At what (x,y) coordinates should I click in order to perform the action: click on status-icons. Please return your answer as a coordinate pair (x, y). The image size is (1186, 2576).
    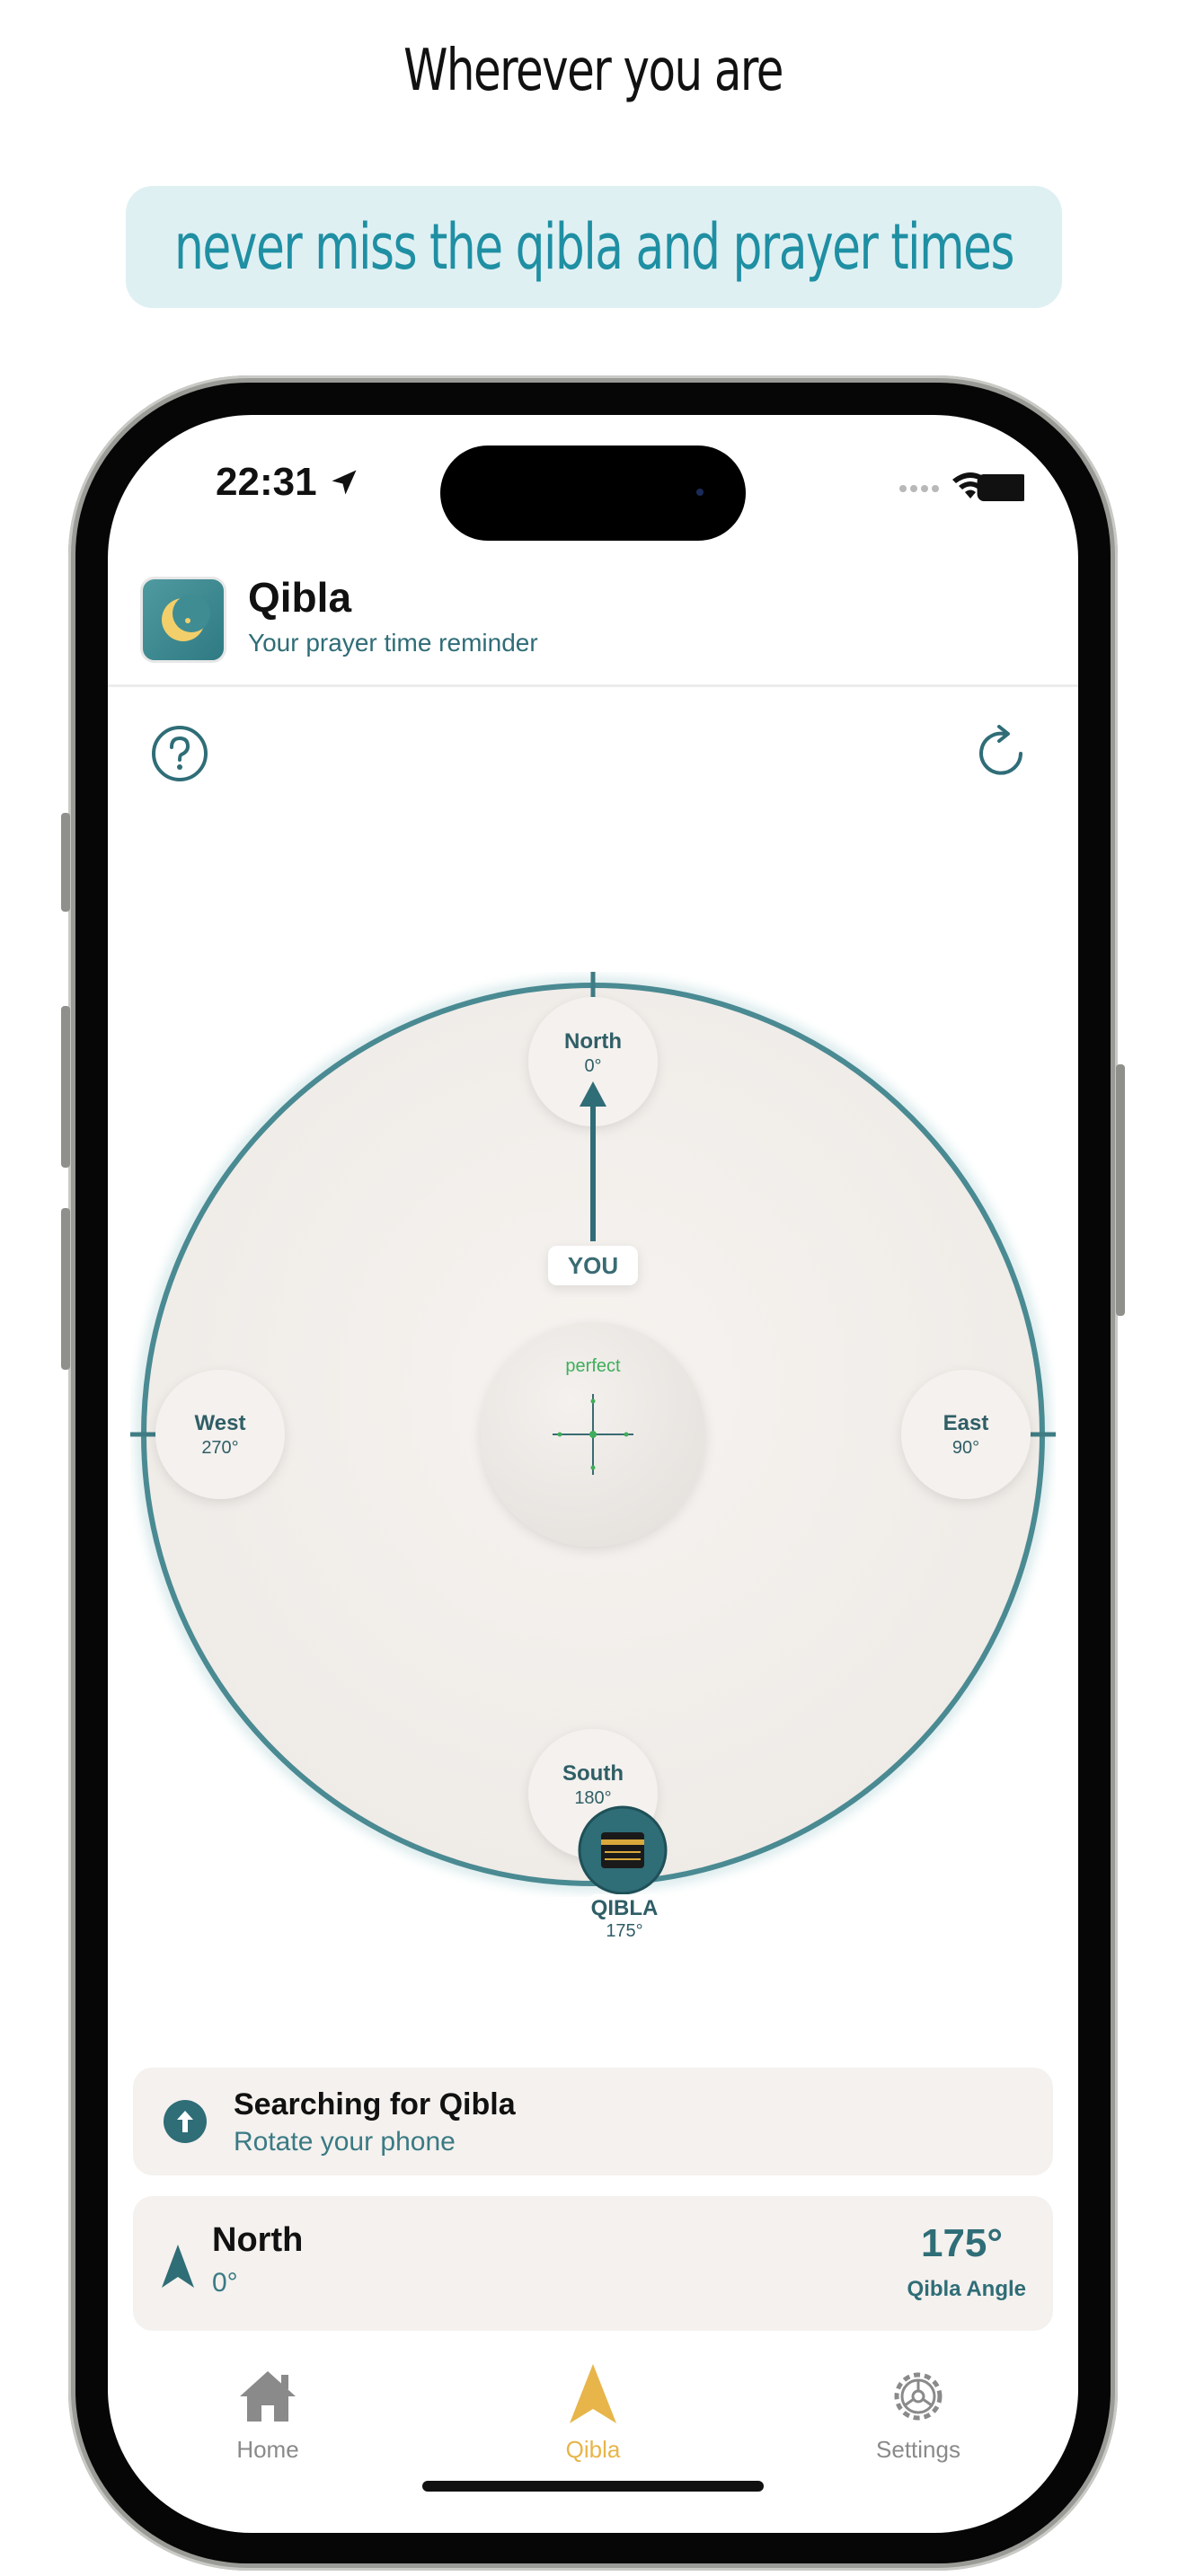
    Looking at the image, I should click on (910, 487).